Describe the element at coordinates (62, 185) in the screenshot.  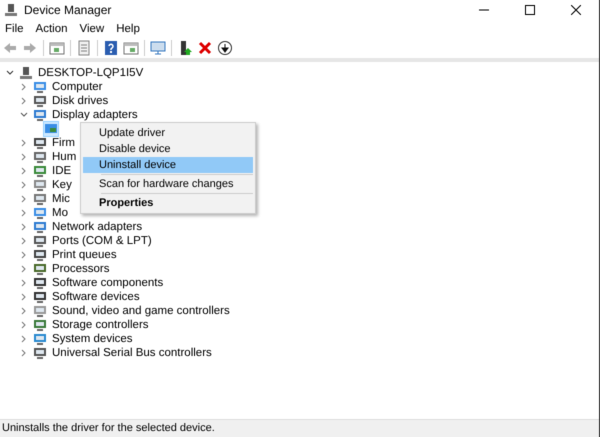
I see `tree-item: Key` at that location.